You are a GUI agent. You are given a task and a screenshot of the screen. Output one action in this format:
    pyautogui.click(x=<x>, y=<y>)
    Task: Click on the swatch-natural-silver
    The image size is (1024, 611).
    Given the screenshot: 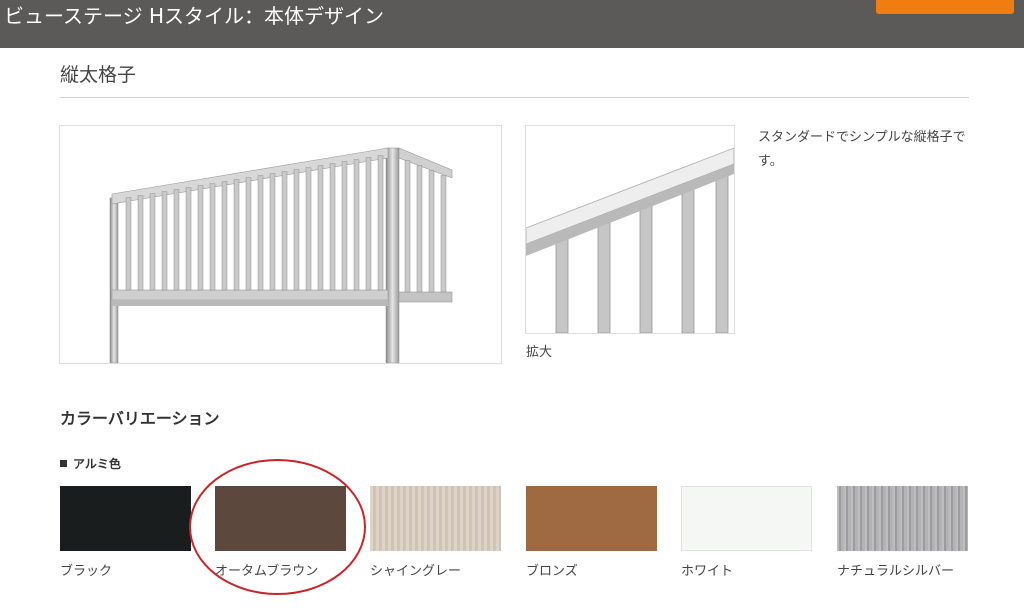 What is the action you would take?
    pyautogui.click(x=902, y=518)
    